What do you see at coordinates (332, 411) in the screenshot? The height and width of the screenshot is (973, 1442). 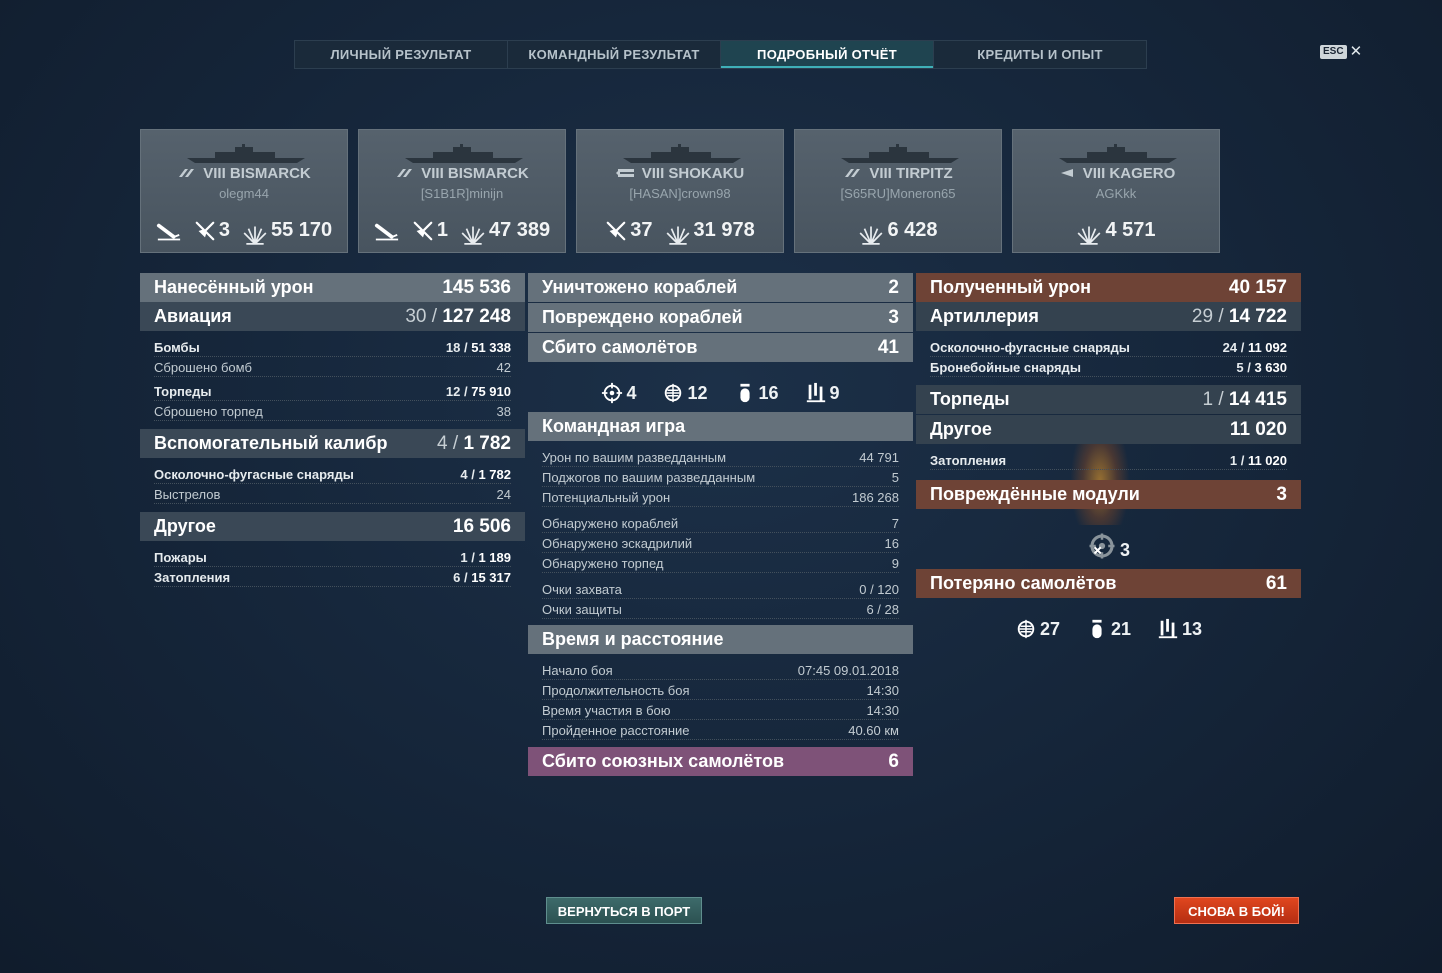 I see `stat-row-torpedoes-dropped: Сброшено торпед 38` at bounding box center [332, 411].